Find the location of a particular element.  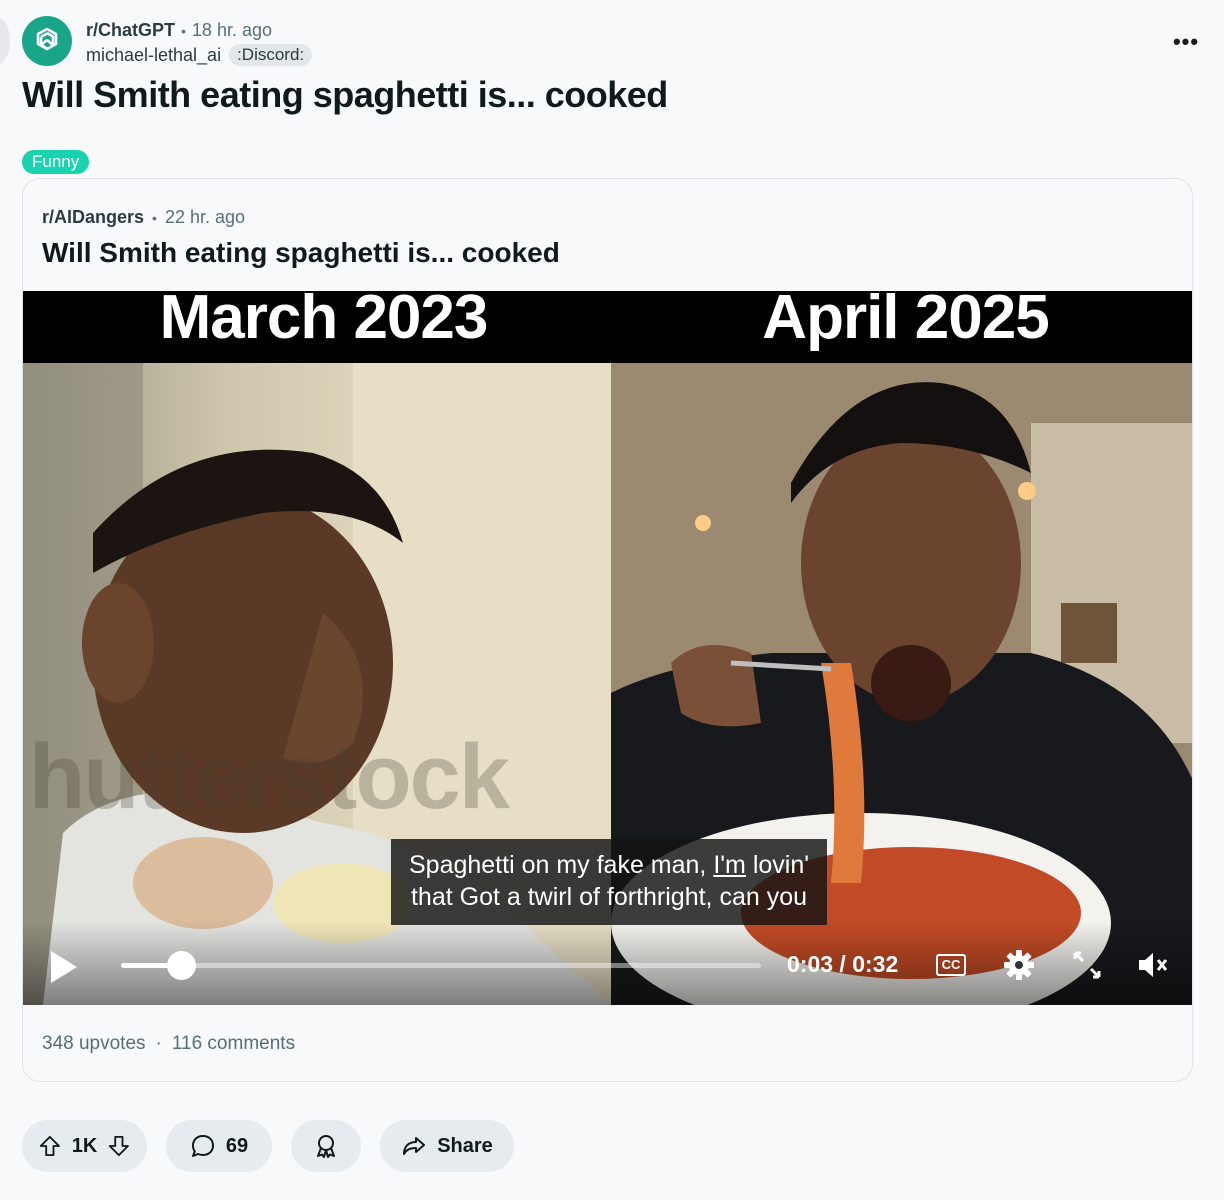

crosspost-time: 22 hr. ago is located at coordinates (205, 217).